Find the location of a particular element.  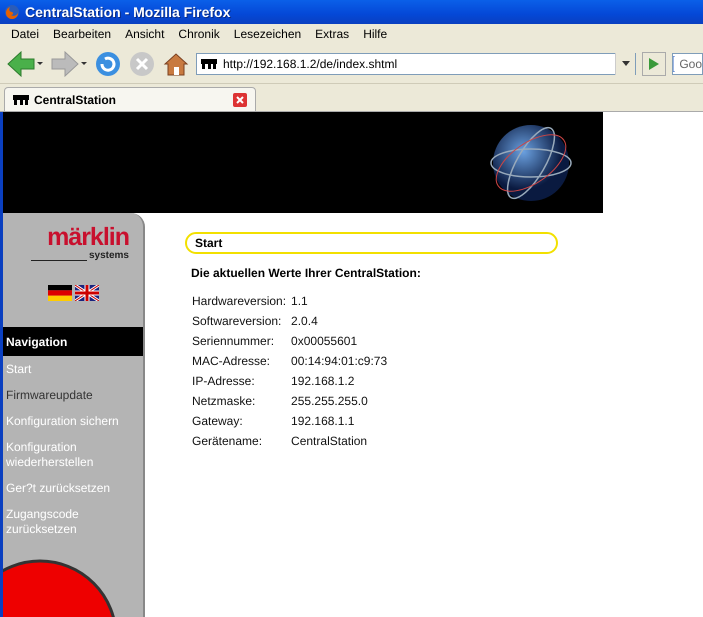

info-label: Hardwareversion: is located at coordinates (239, 301).